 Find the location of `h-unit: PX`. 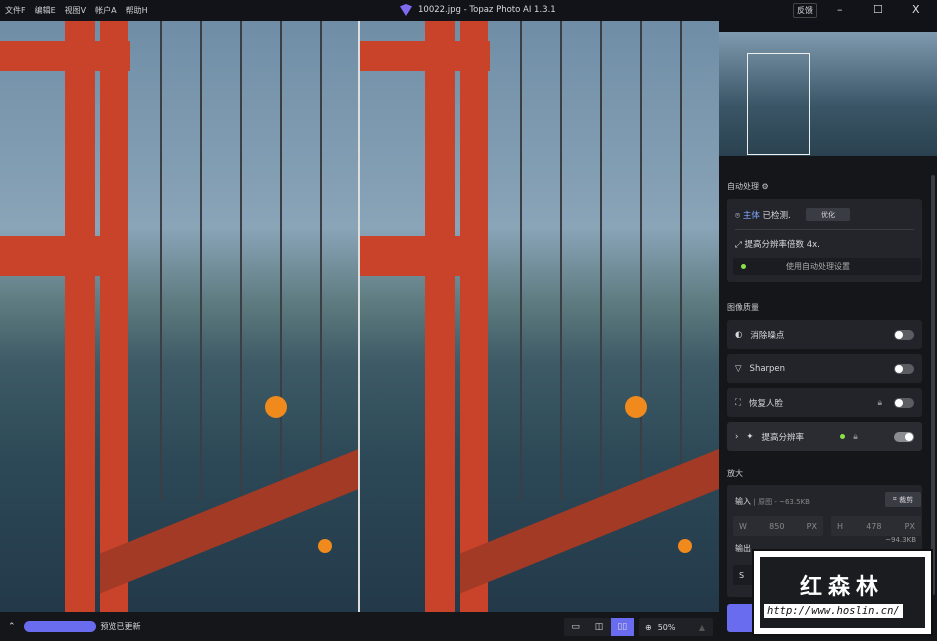

h-unit: PX is located at coordinates (909, 526).